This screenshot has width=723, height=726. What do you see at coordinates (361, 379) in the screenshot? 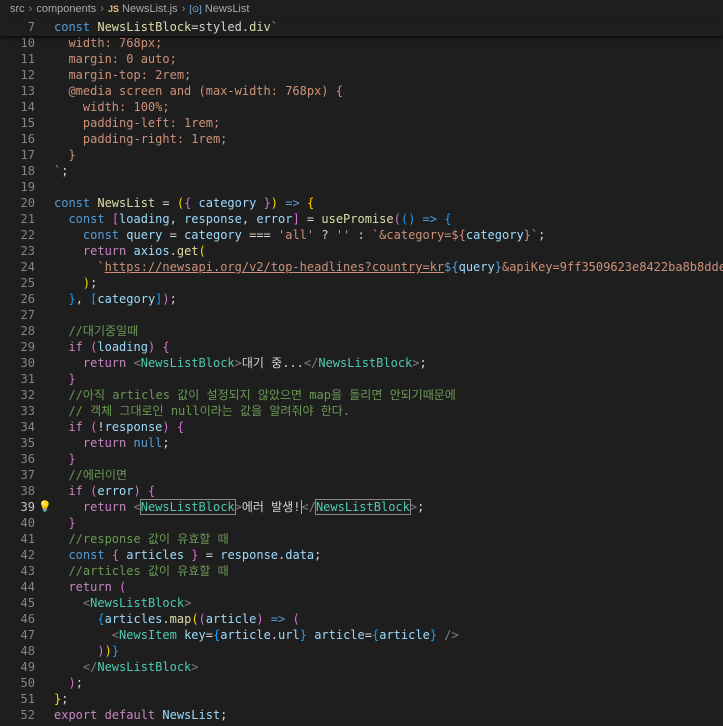
I see `code-line: 31 }` at bounding box center [361, 379].